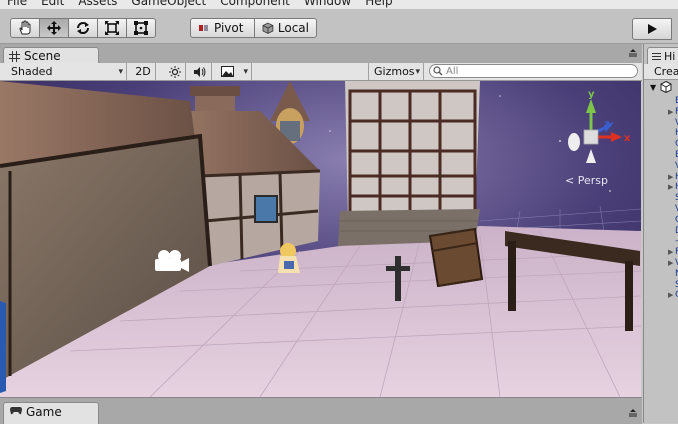 This screenshot has width=678, height=424. I want to click on pivot-icon, so click(203, 28).